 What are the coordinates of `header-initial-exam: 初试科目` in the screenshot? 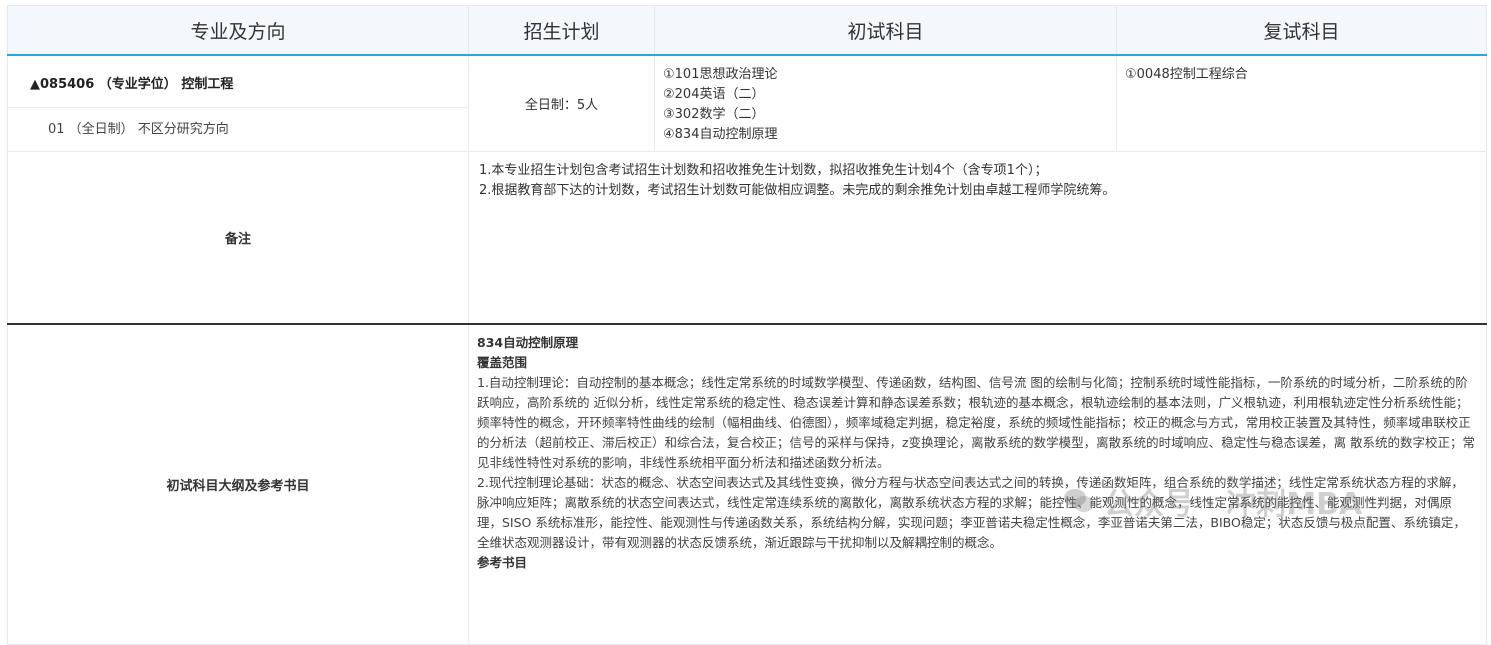 It's located at (885, 30).